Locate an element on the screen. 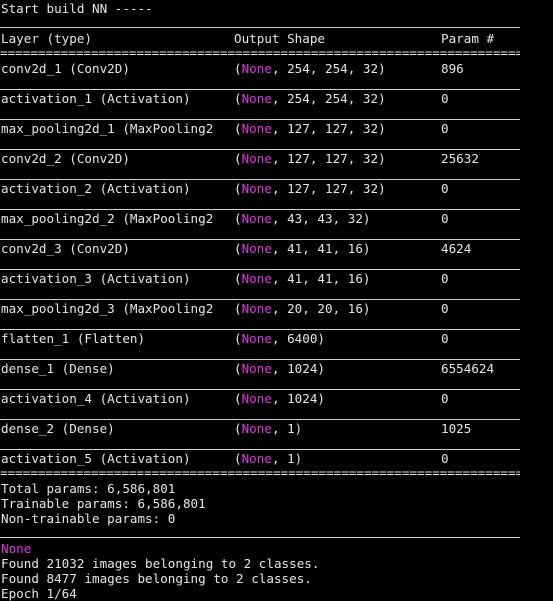 This screenshot has height=601, width=553. top-divider is located at coordinates (260, 27).